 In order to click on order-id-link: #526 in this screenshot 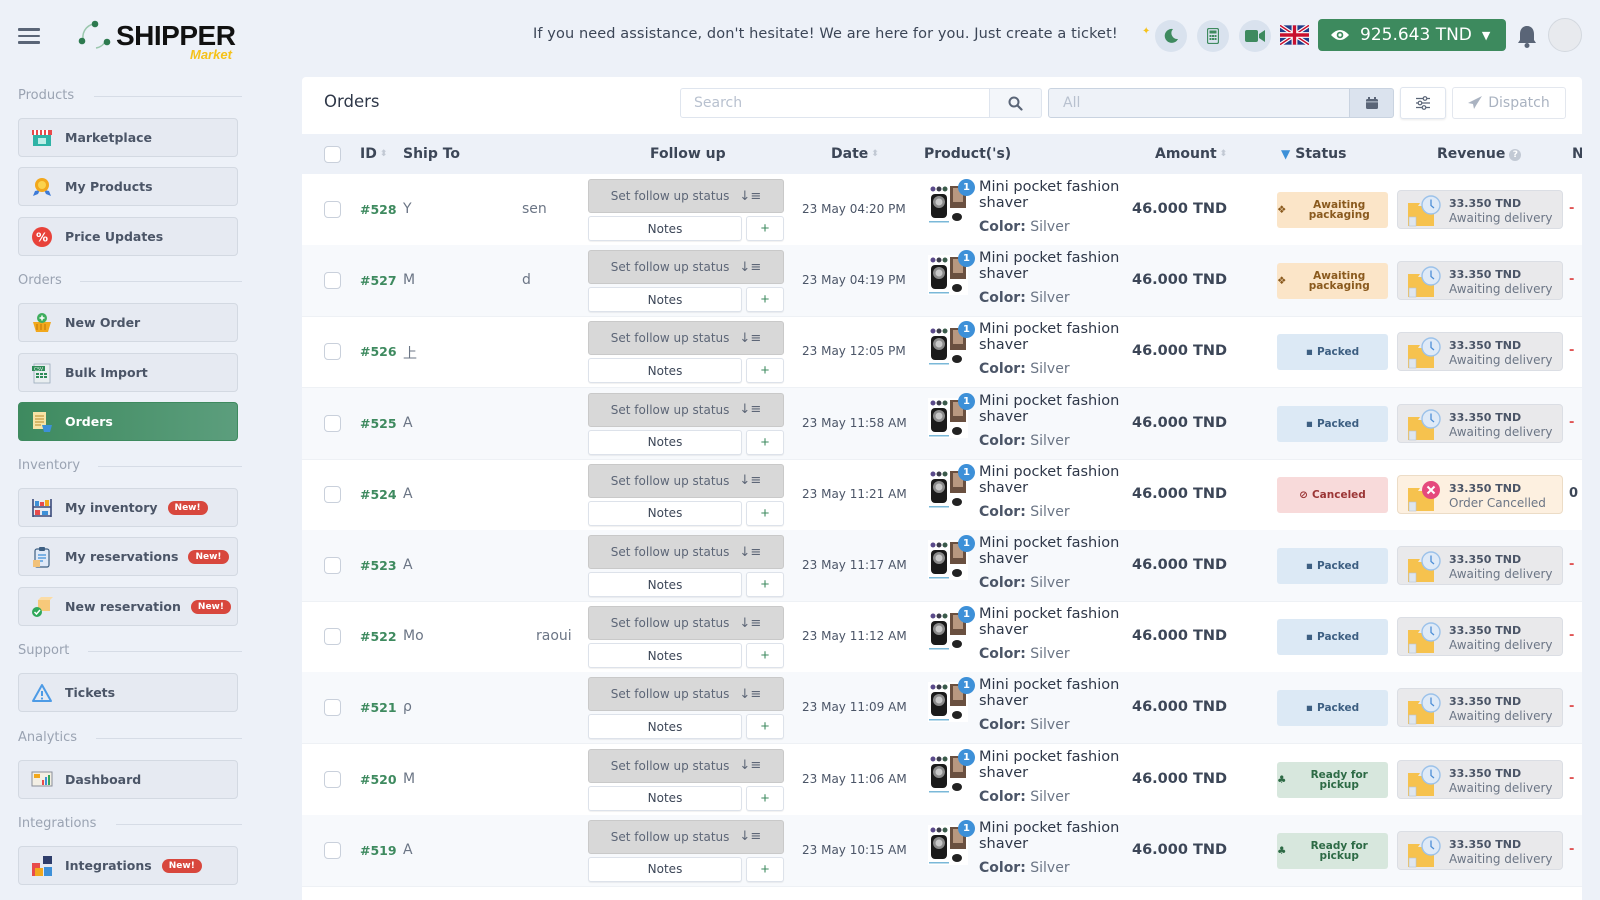, I will do `click(378, 351)`.